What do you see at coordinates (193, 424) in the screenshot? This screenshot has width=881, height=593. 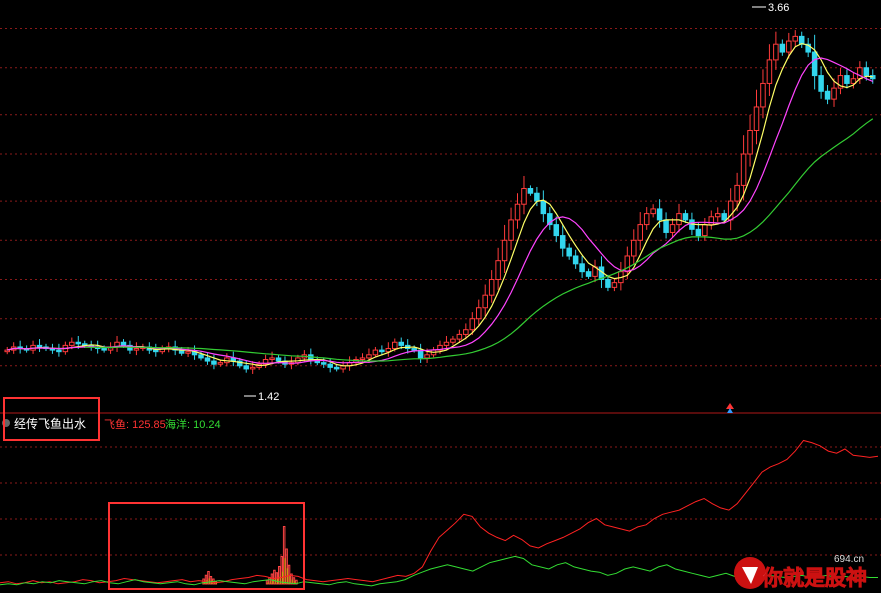 I see `haiyang-label: 海洋: 10.24` at bounding box center [193, 424].